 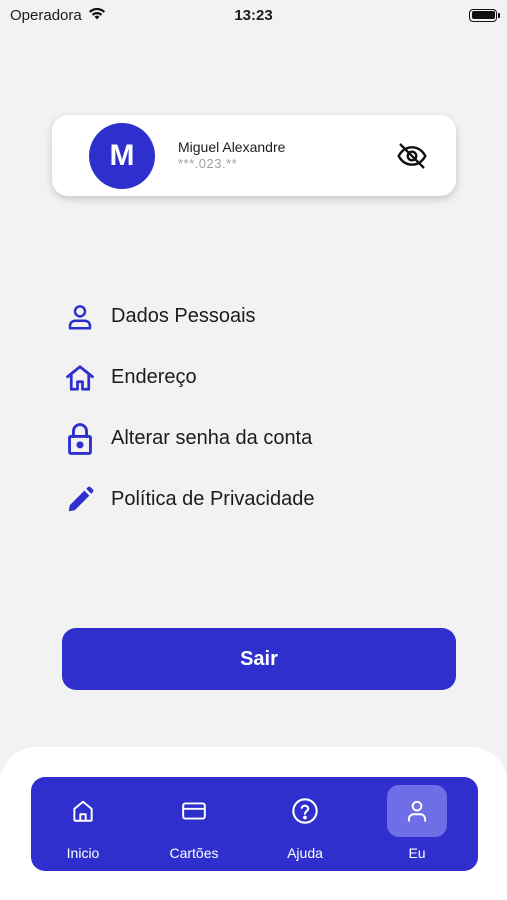 I want to click on tab-label: Eu, so click(x=417, y=853).